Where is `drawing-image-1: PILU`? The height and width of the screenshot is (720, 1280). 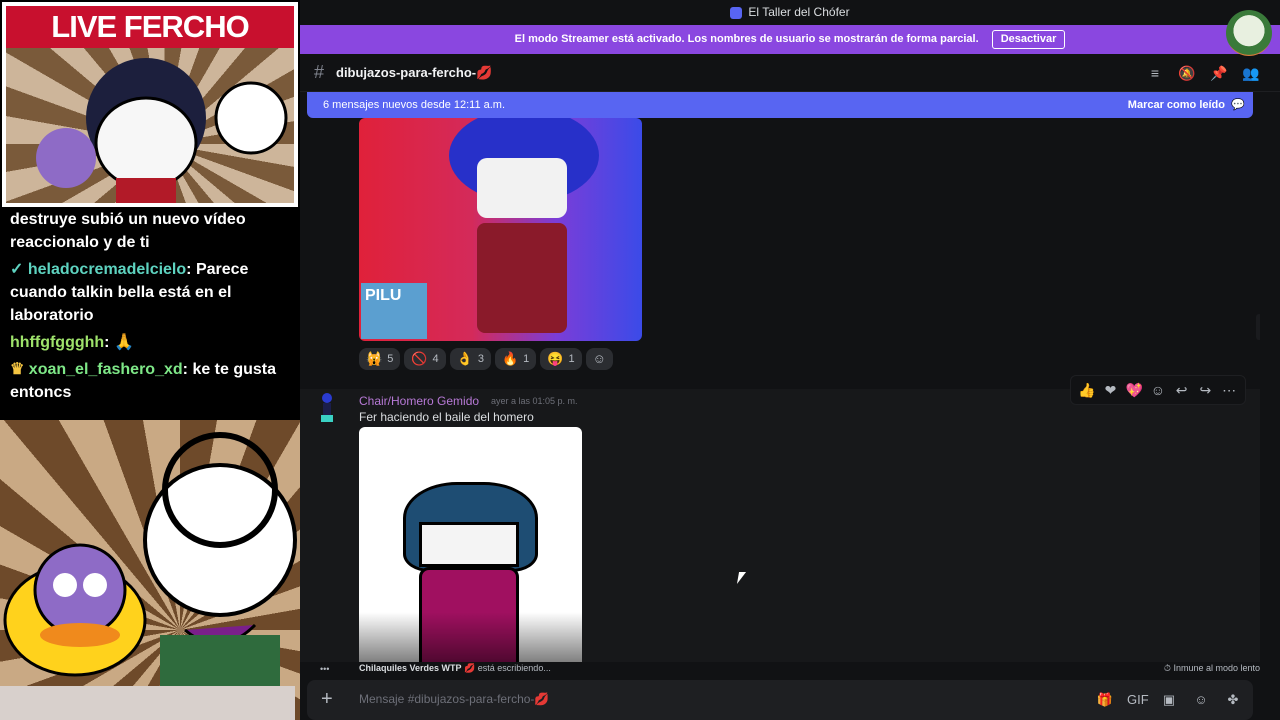 drawing-image-1: PILU is located at coordinates (500, 229).